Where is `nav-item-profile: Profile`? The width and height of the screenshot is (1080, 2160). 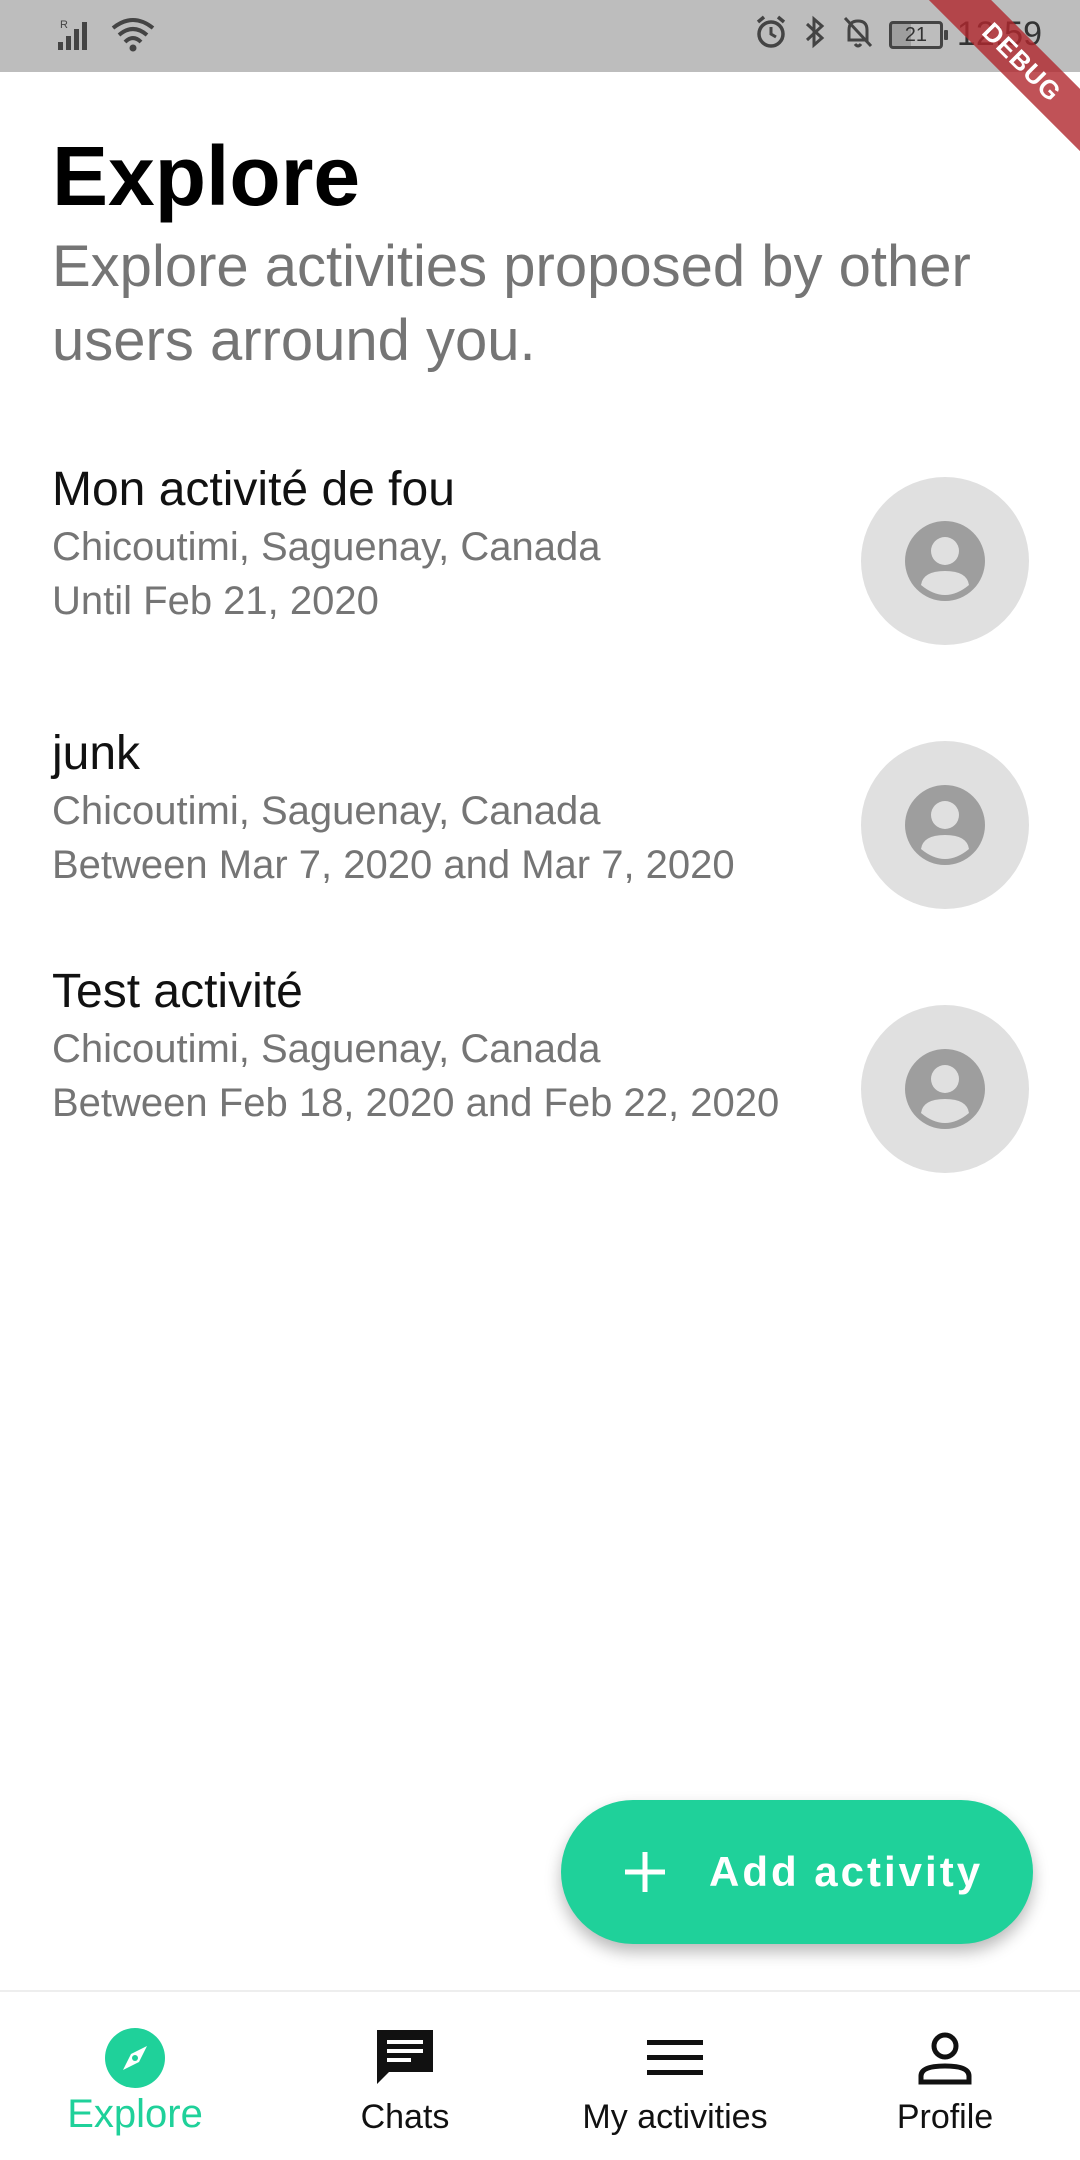 nav-item-profile: Profile is located at coordinates (945, 2076).